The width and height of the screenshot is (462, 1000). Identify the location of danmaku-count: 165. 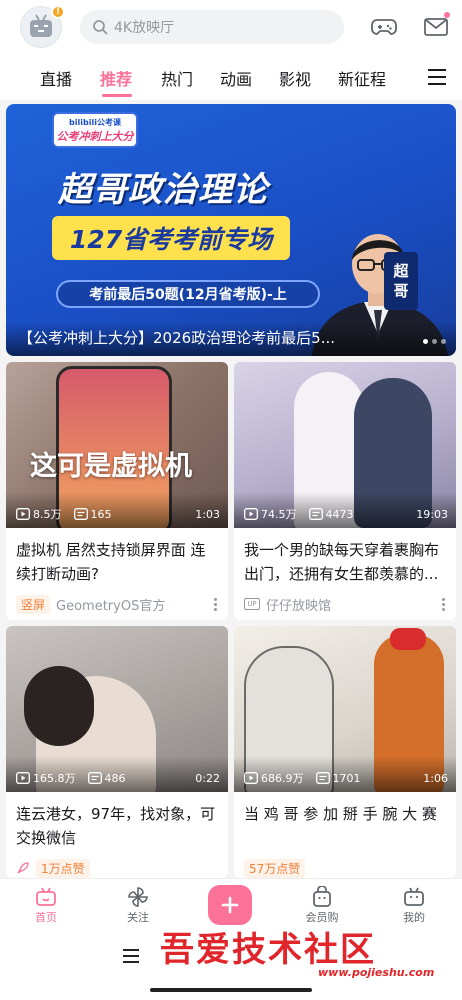
(101, 514).